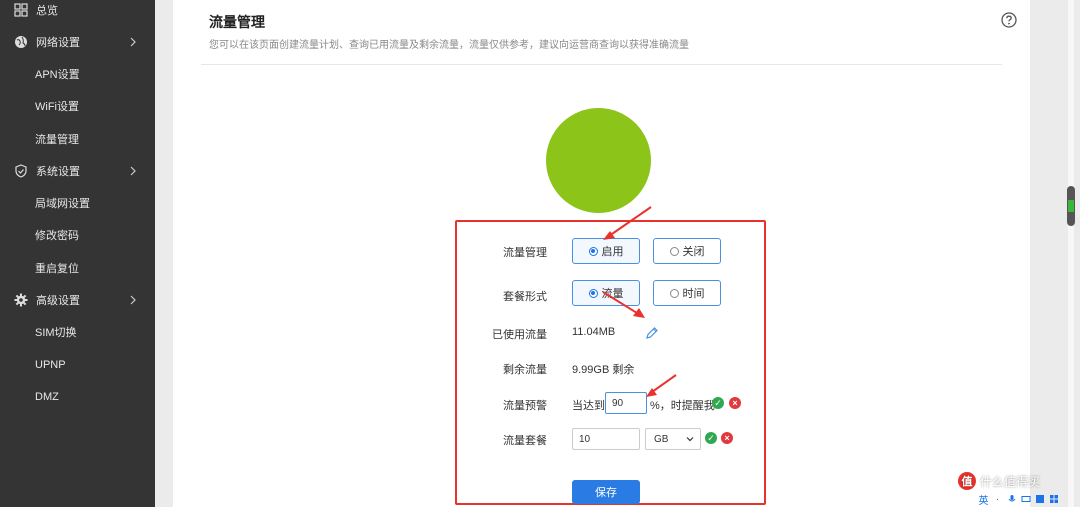 Image resolution: width=1080 pixels, height=507 pixels. Describe the element at coordinates (1010, 481) in the screenshot. I see `watermark-text: 什么值得买` at that location.